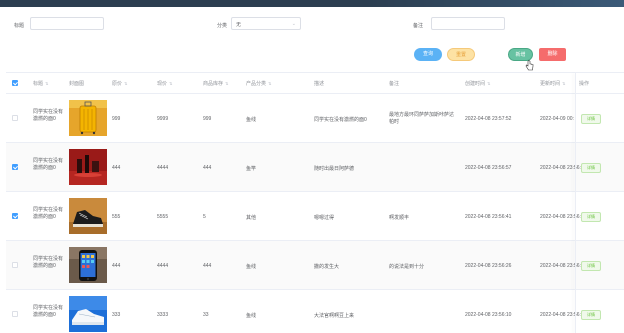 The width and height of the screenshot is (624, 333). Describe the element at coordinates (494, 3) in the screenshot. I see `top-bar-accent` at that location.